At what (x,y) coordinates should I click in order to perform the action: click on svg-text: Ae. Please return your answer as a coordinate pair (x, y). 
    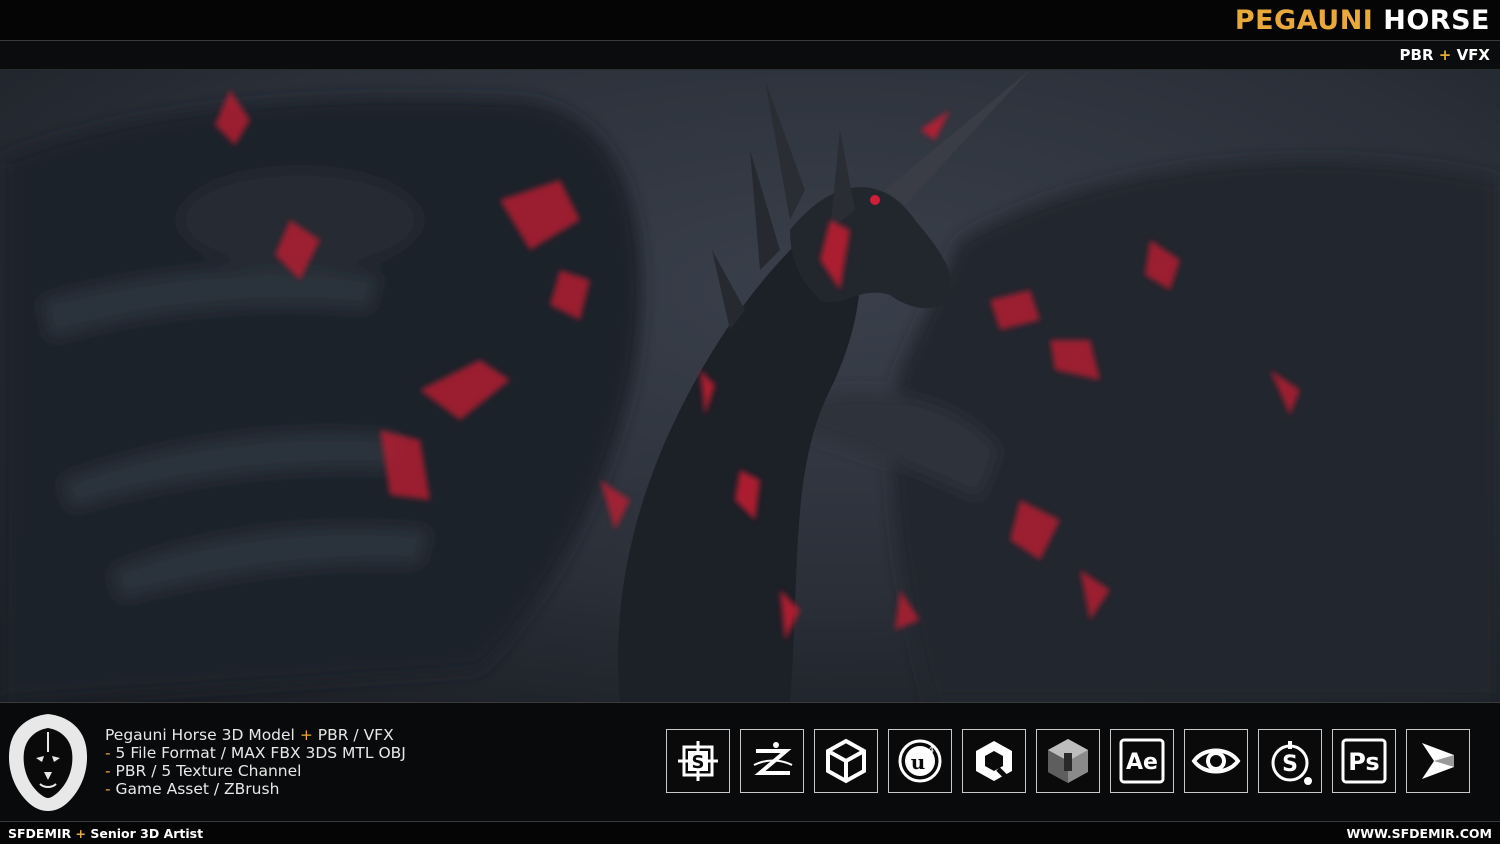
    Looking at the image, I should click on (1142, 762).